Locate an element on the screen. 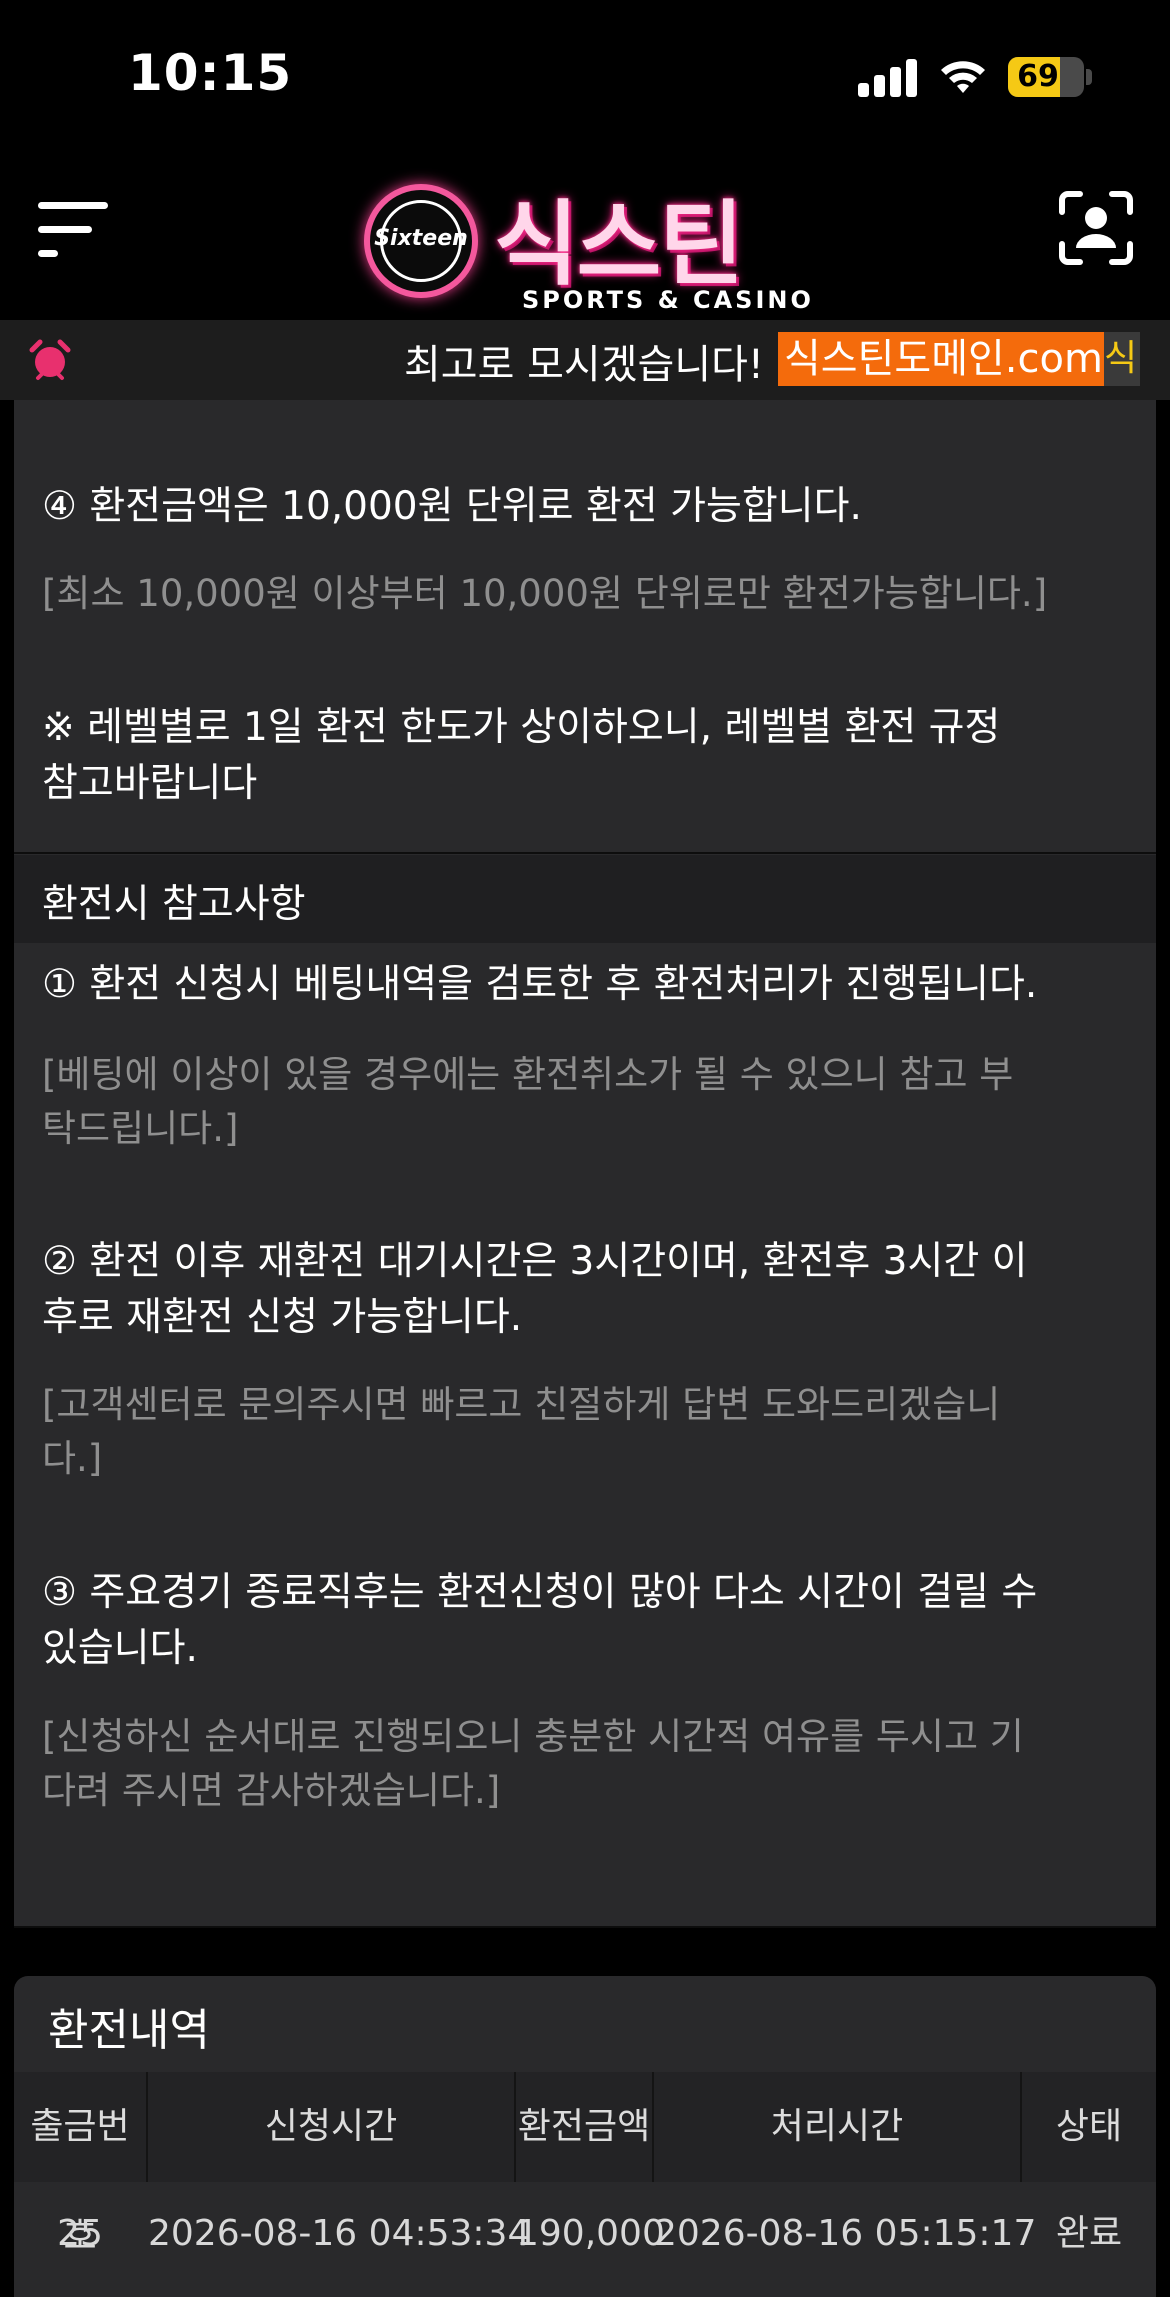 This screenshot has height=2297, width=1170. cellular-signal-icon is located at coordinates (888, 77).